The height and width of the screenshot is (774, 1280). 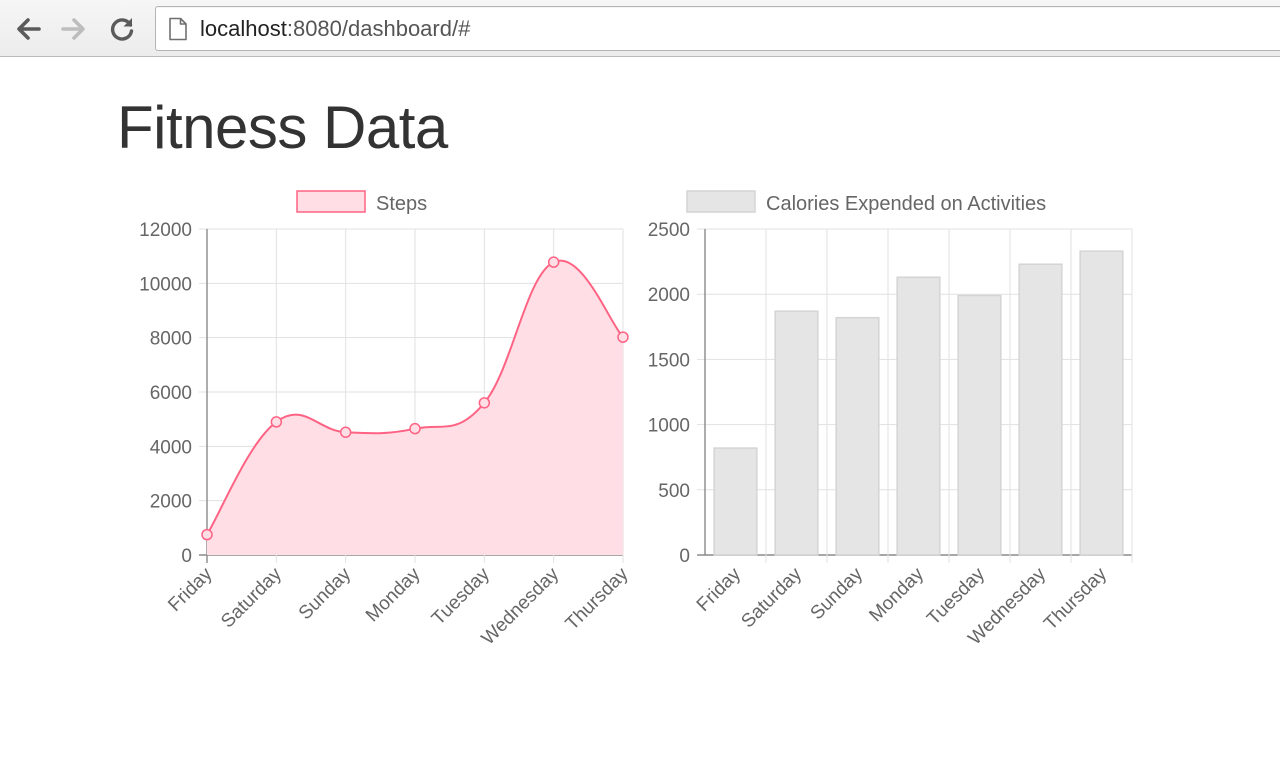 What do you see at coordinates (1075, 598) in the screenshot?
I see `x-tick-label: Thursday` at bounding box center [1075, 598].